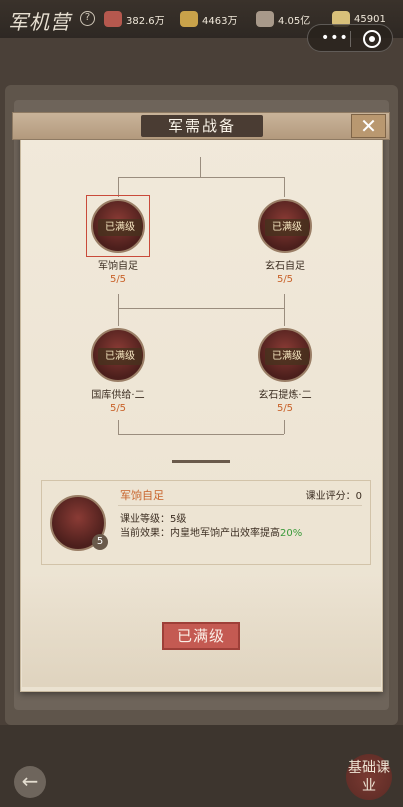 The width and height of the screenshot is (403, 807). What do you see at coordinates (285, 395) in the screenshot?
I see `node-name: 玄石提炼·二` at bounding box center [285, 395].